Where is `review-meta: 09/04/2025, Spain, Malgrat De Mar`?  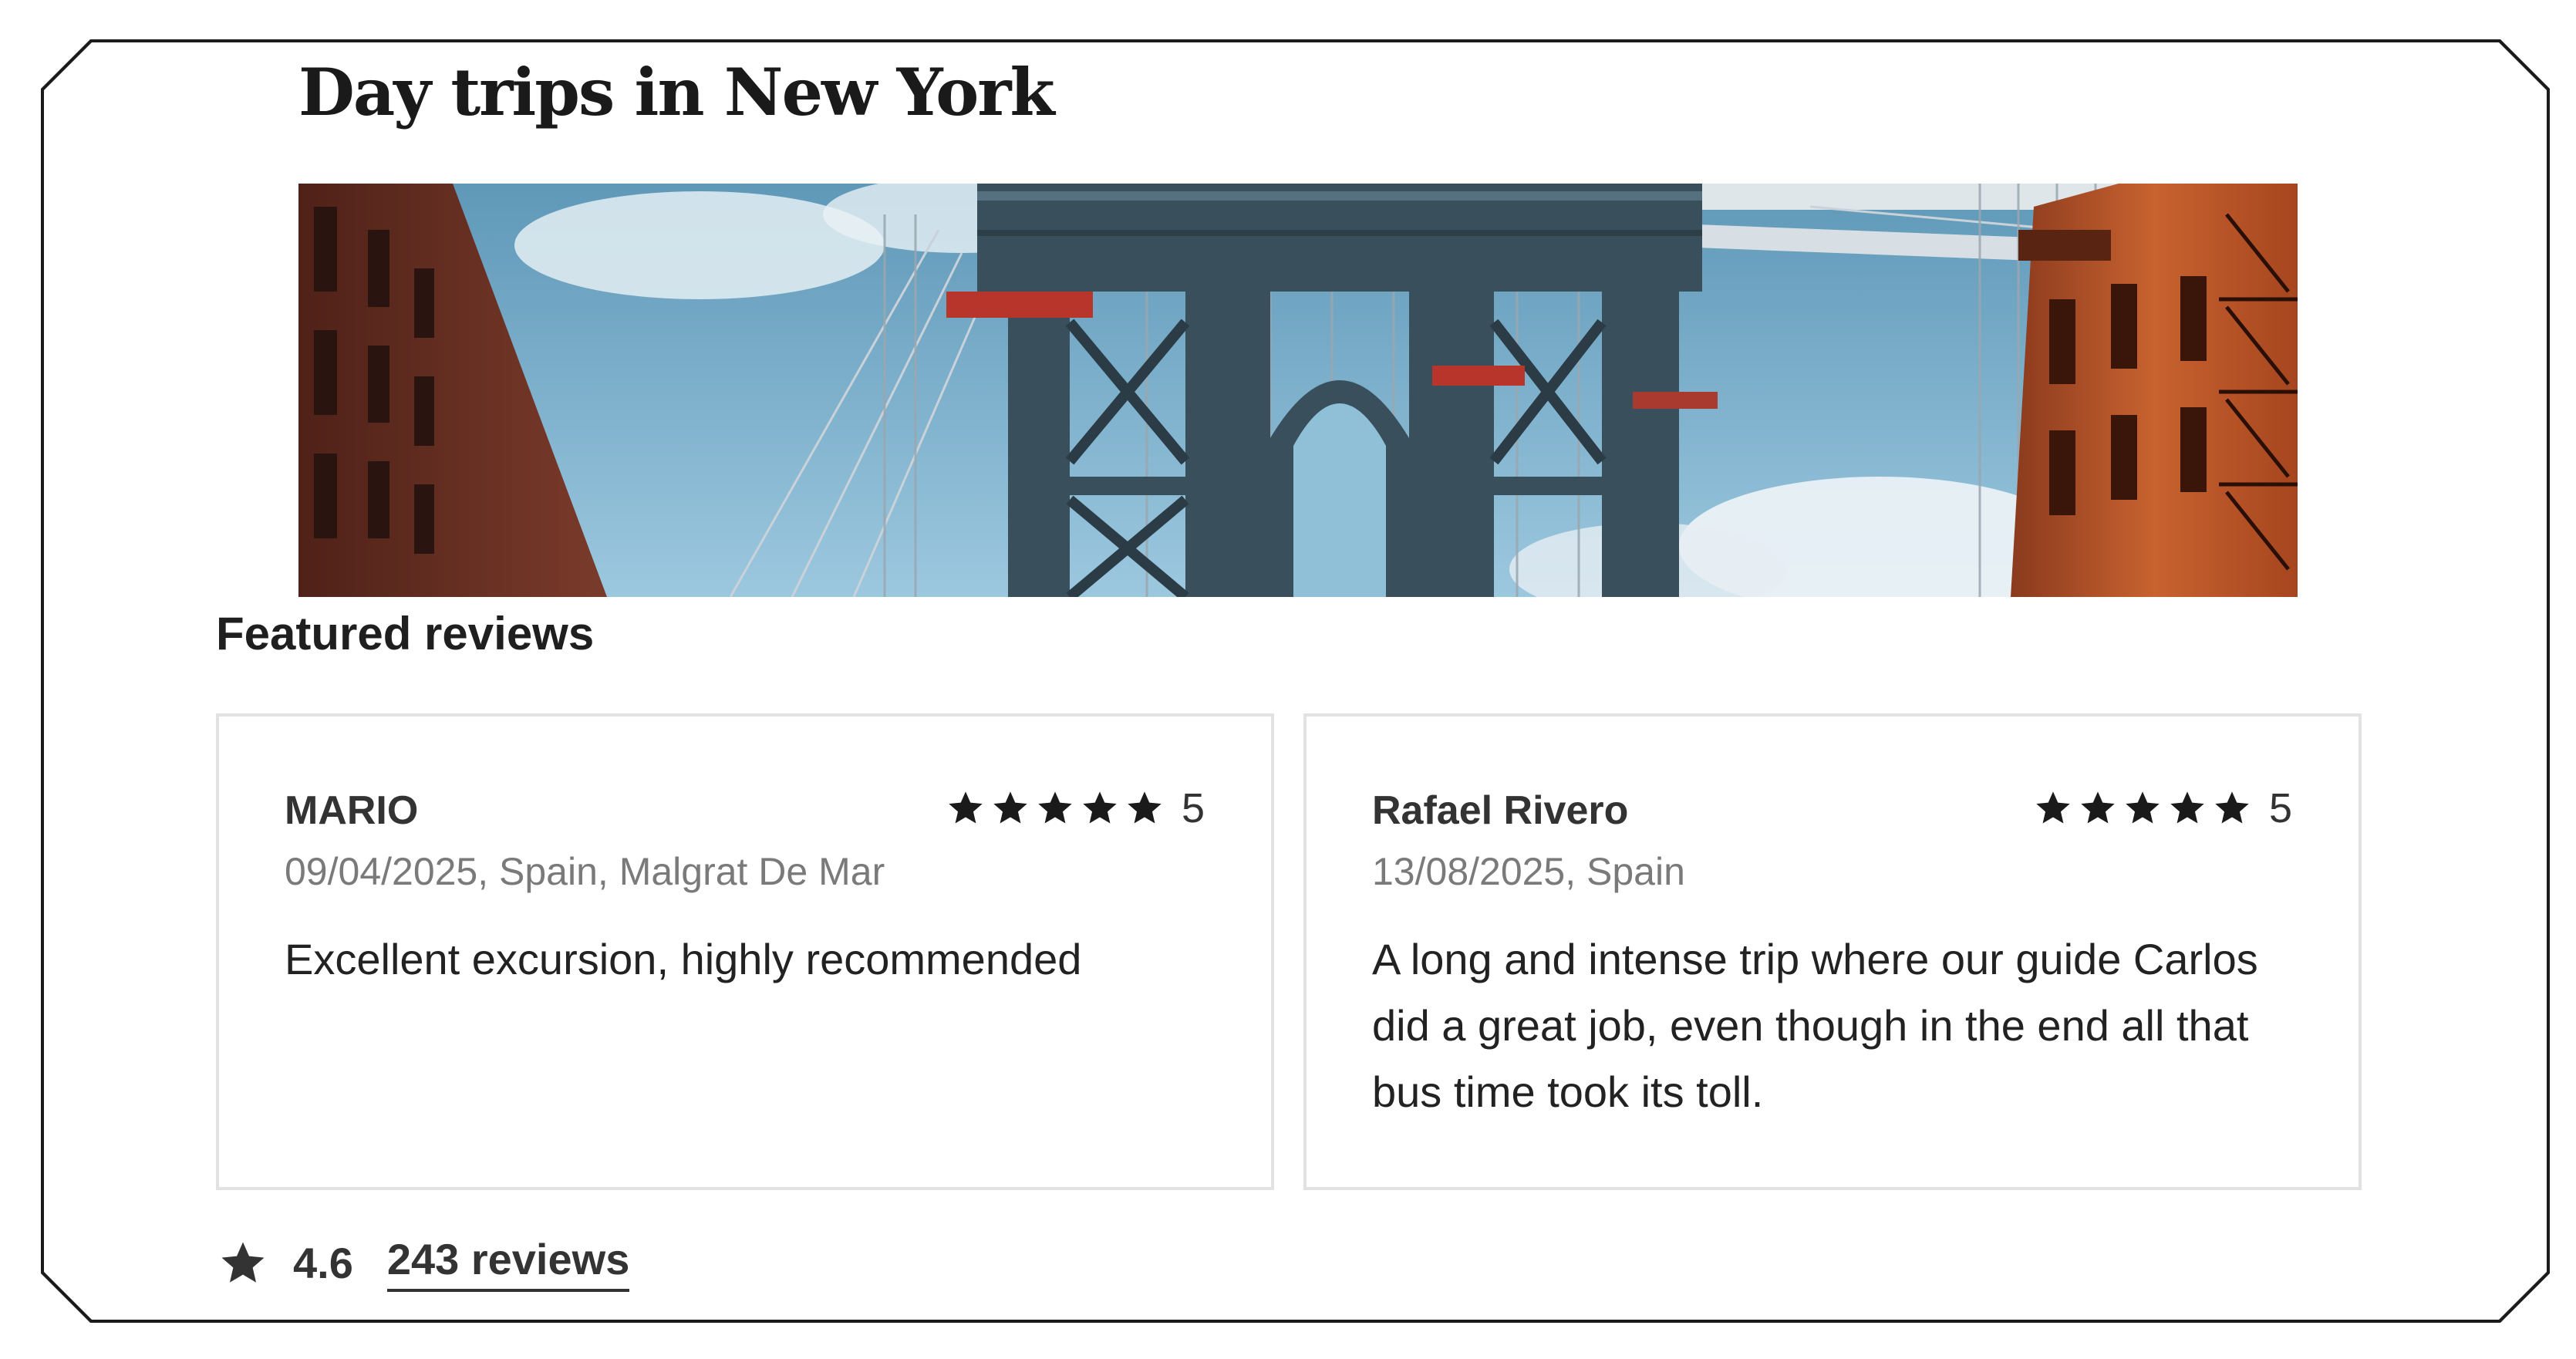
review-meta: 09/04/2025, Spain, Malgrat De Mar is located at coordinates (585, 871).